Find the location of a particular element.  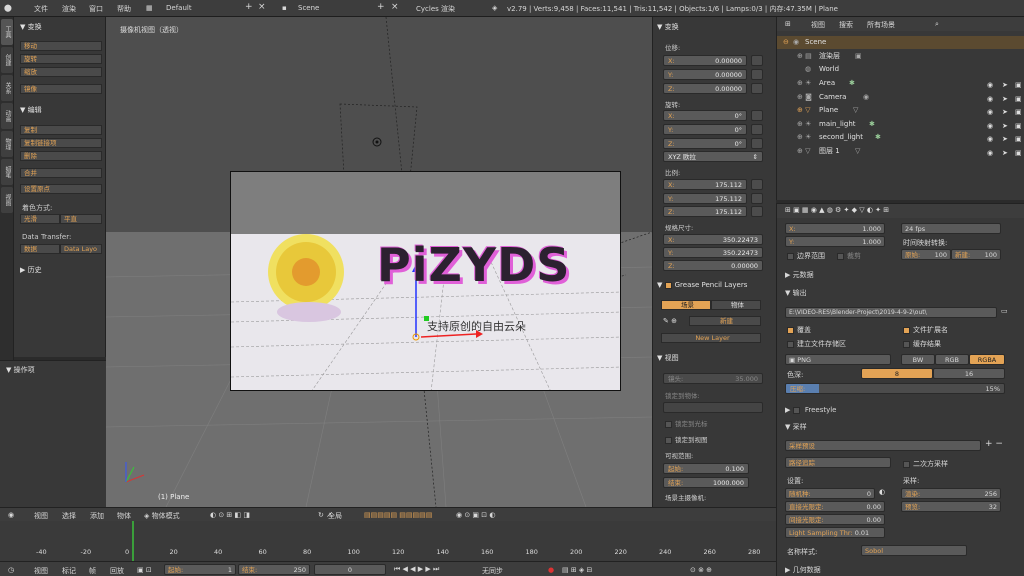

menu-window: 窗口 is located at coordinates (96, 9).